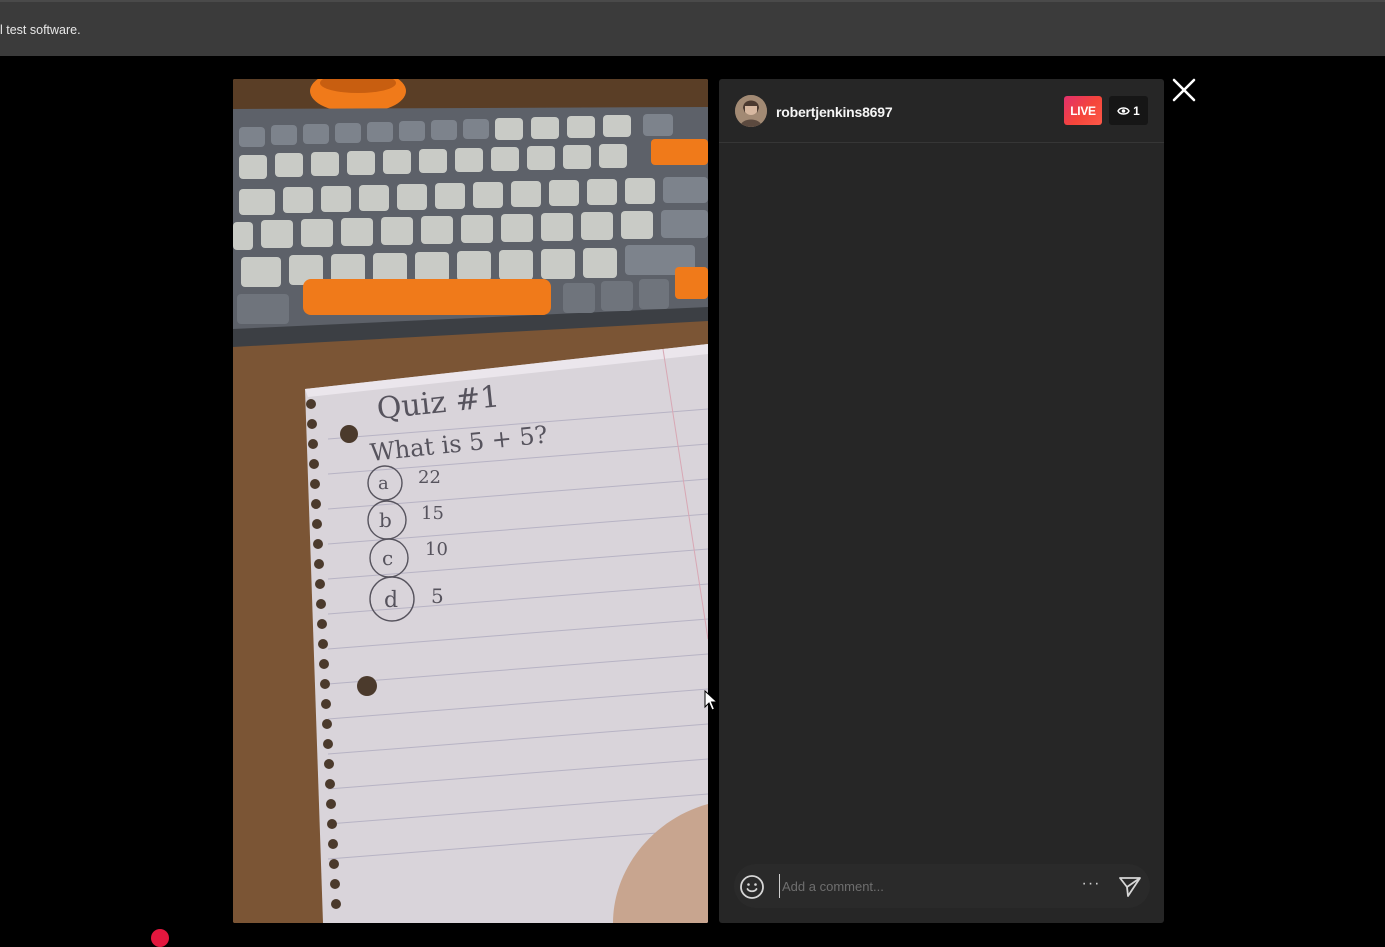 Image resolution: width=1385 pixels, height=947 pixels. Describe the element at coordinates (383, 483) in the screenshot. I see `svg-text: a` at that location.